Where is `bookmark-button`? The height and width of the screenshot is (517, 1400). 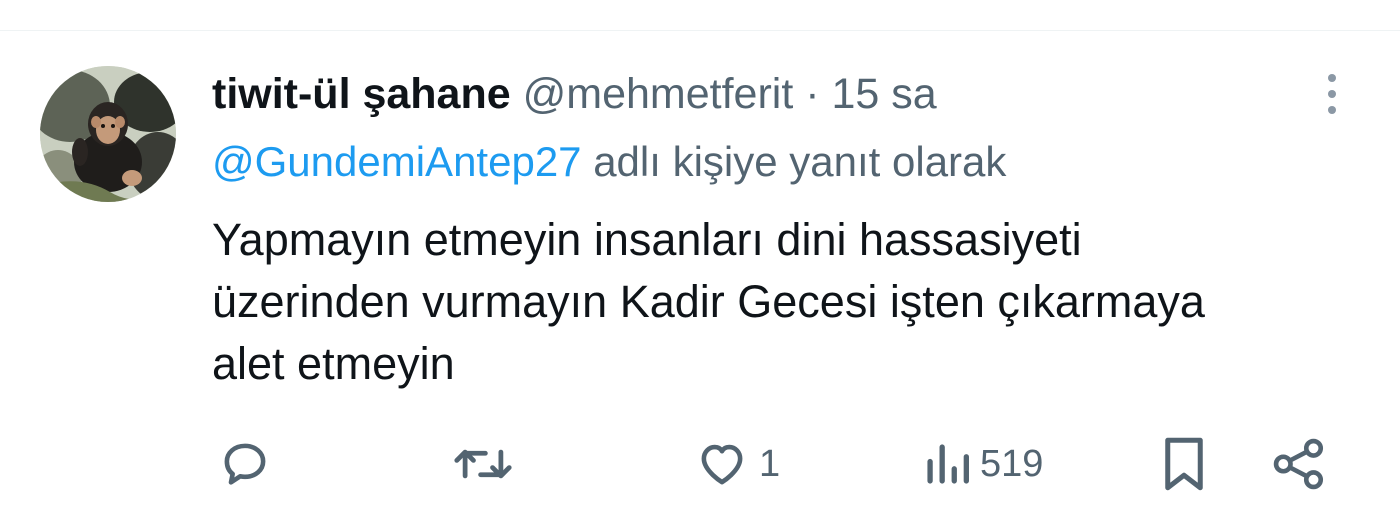
bookmark-button is located at coordinates (1184, 464).